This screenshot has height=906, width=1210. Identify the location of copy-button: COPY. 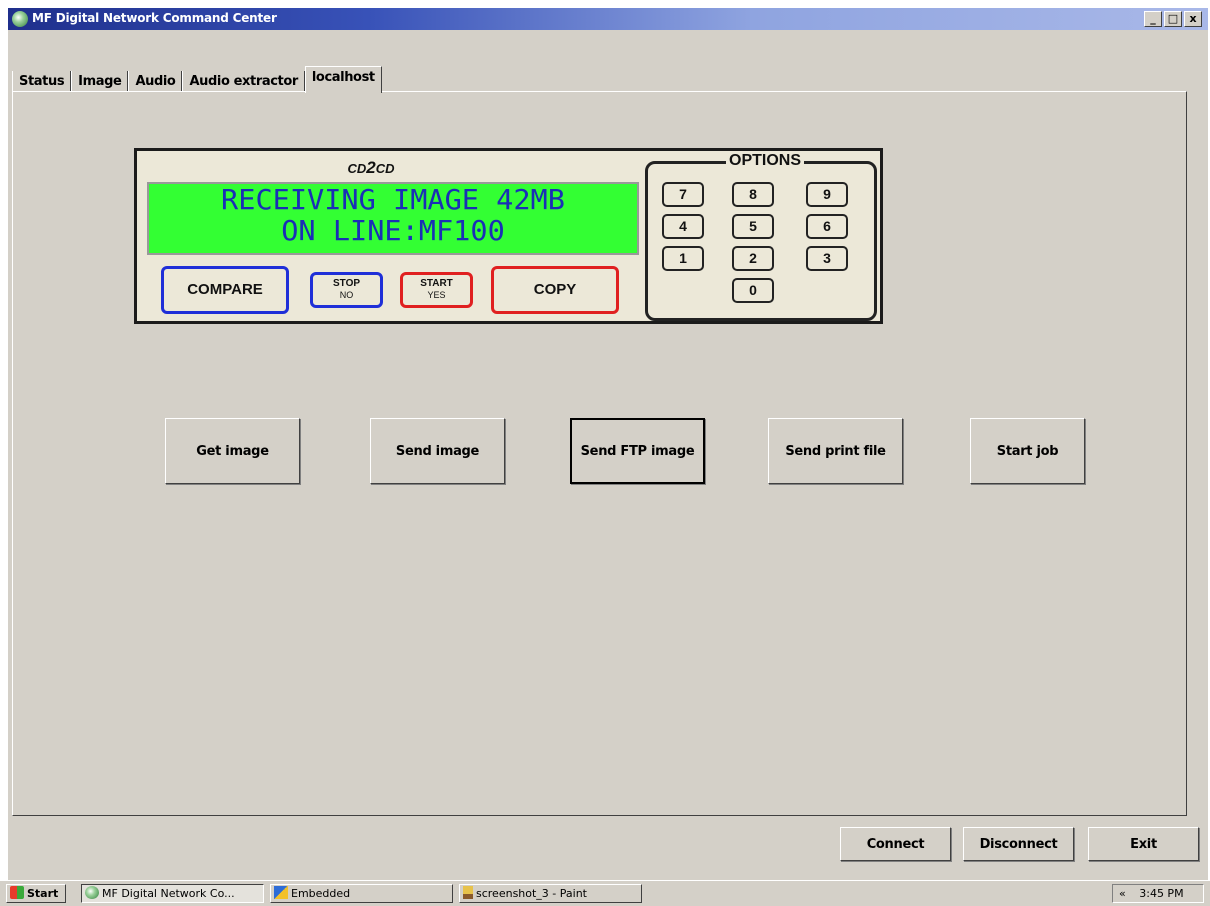
(555, 290).